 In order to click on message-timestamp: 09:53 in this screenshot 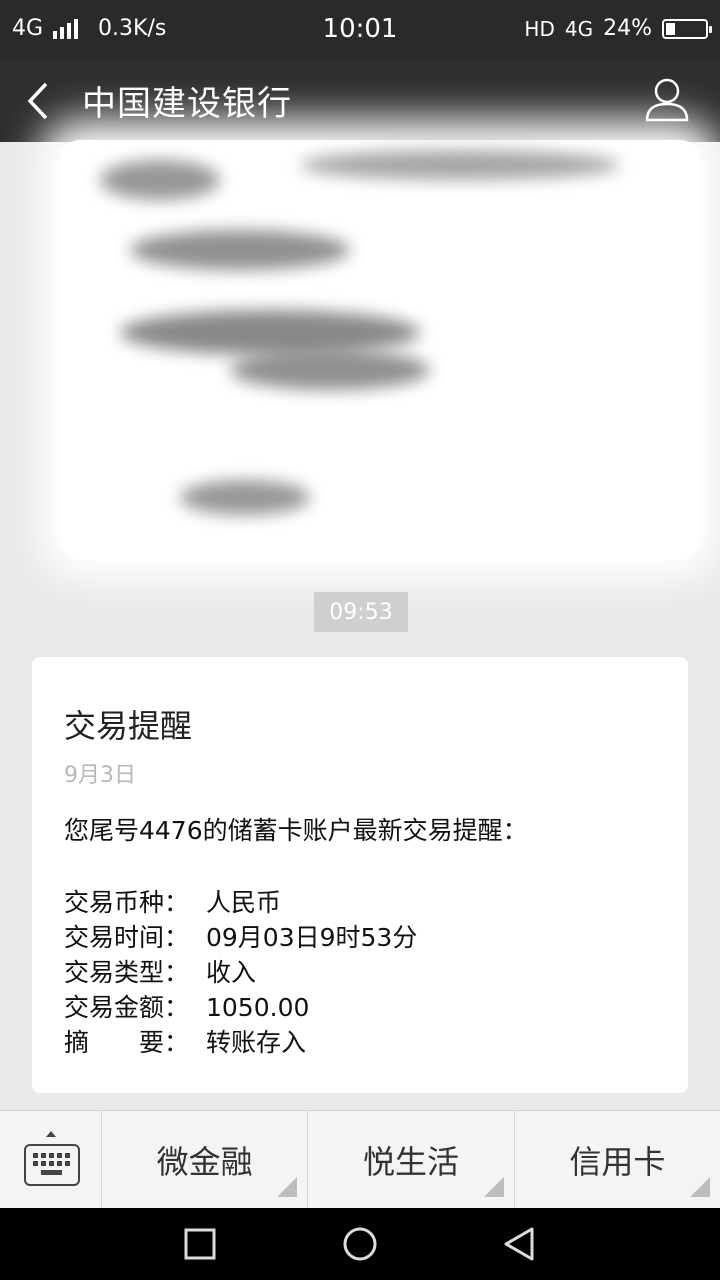, I will do `click(361, 612)`.